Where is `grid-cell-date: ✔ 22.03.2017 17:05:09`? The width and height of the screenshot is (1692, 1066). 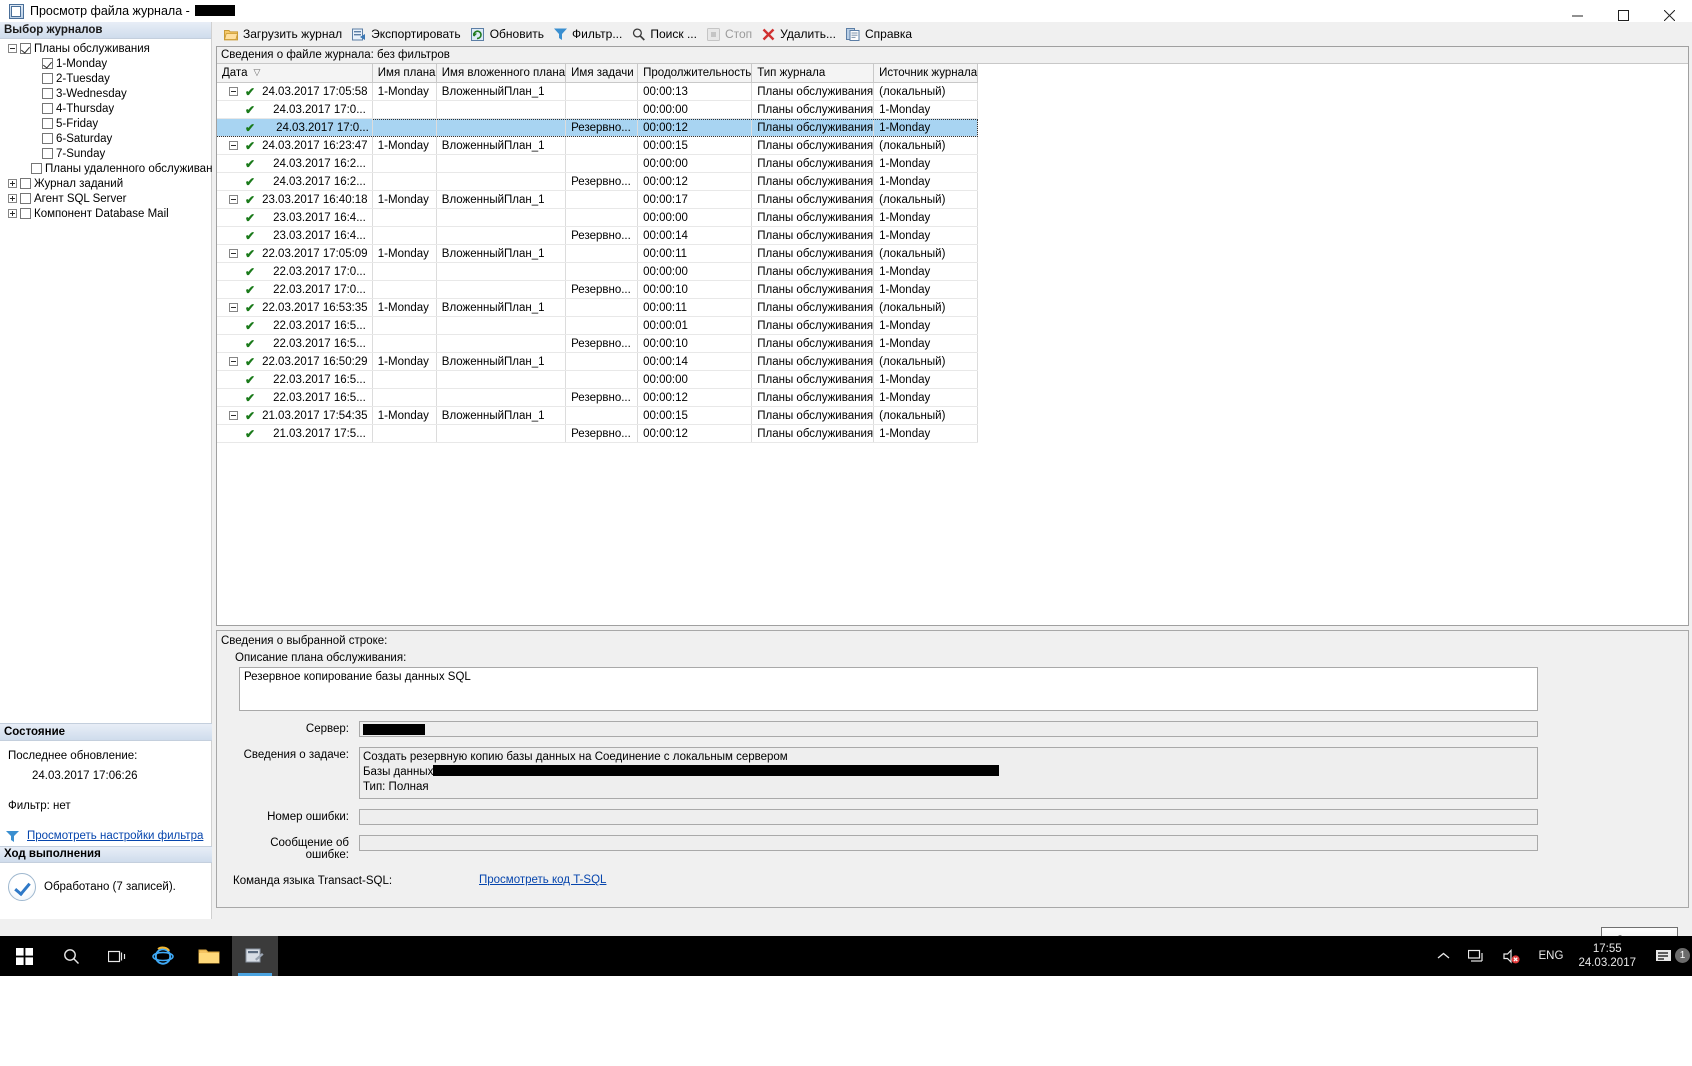 grid-cell-date: ✔ 22.03.2017 17:05:09 is located at coordinates (295, 253).